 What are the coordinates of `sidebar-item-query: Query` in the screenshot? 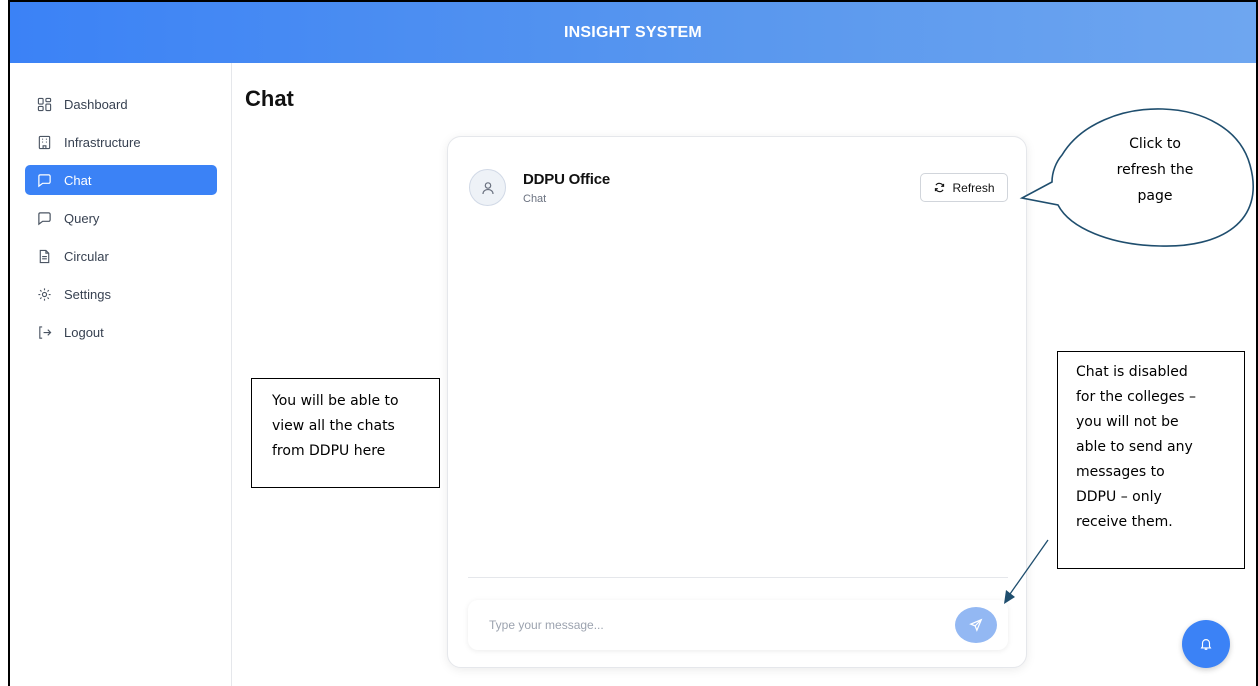 It's located at (121, 218).